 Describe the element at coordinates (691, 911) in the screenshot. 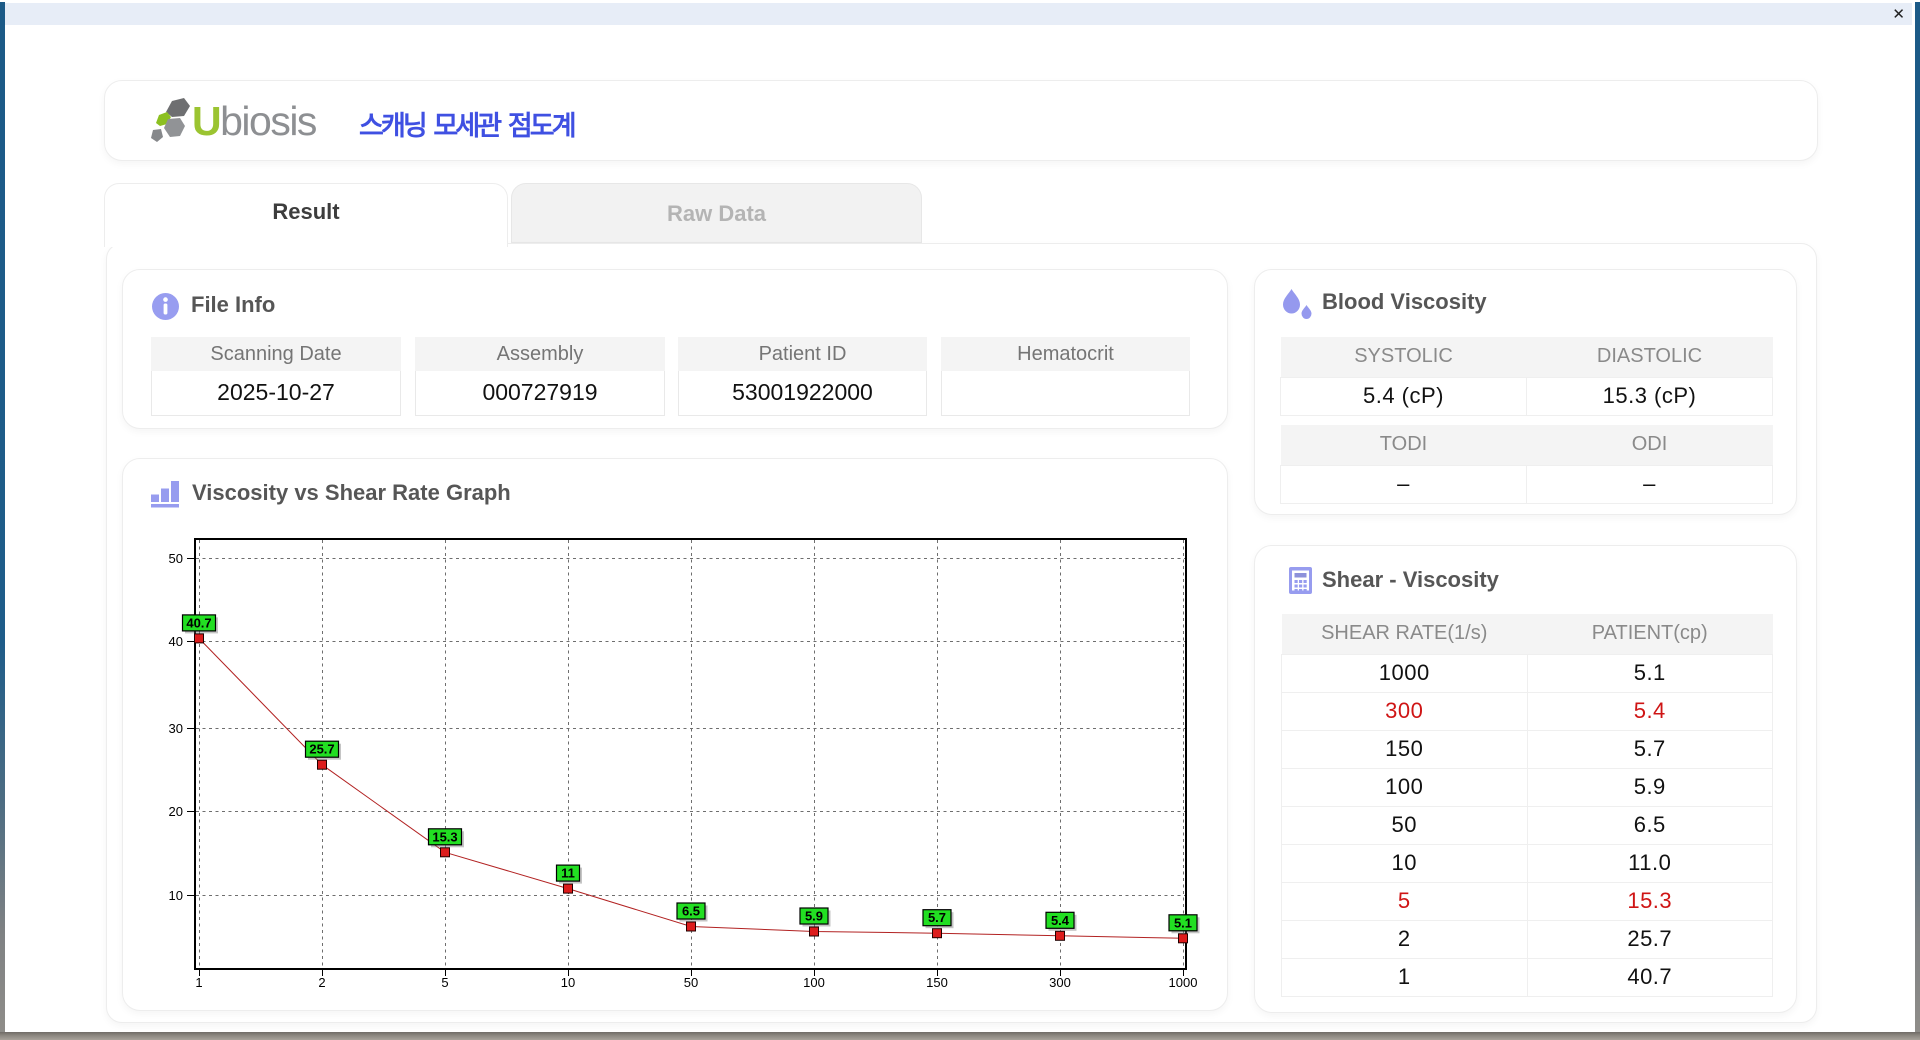

I see `svg-text: 6.5` at that location.